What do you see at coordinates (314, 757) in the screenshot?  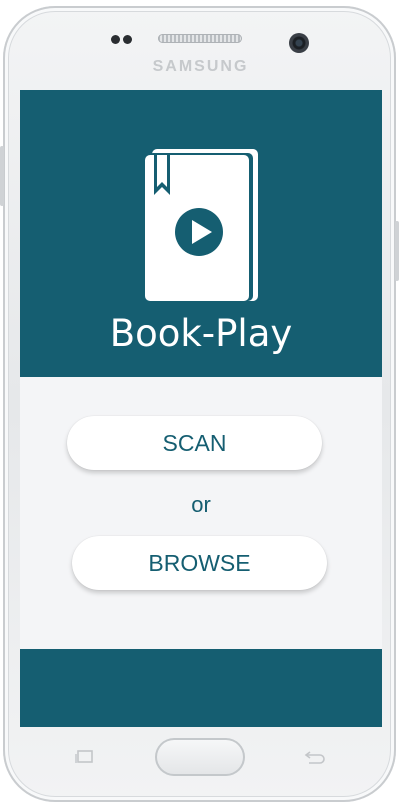 I see `back-icon` at bounding box center [314, 757].